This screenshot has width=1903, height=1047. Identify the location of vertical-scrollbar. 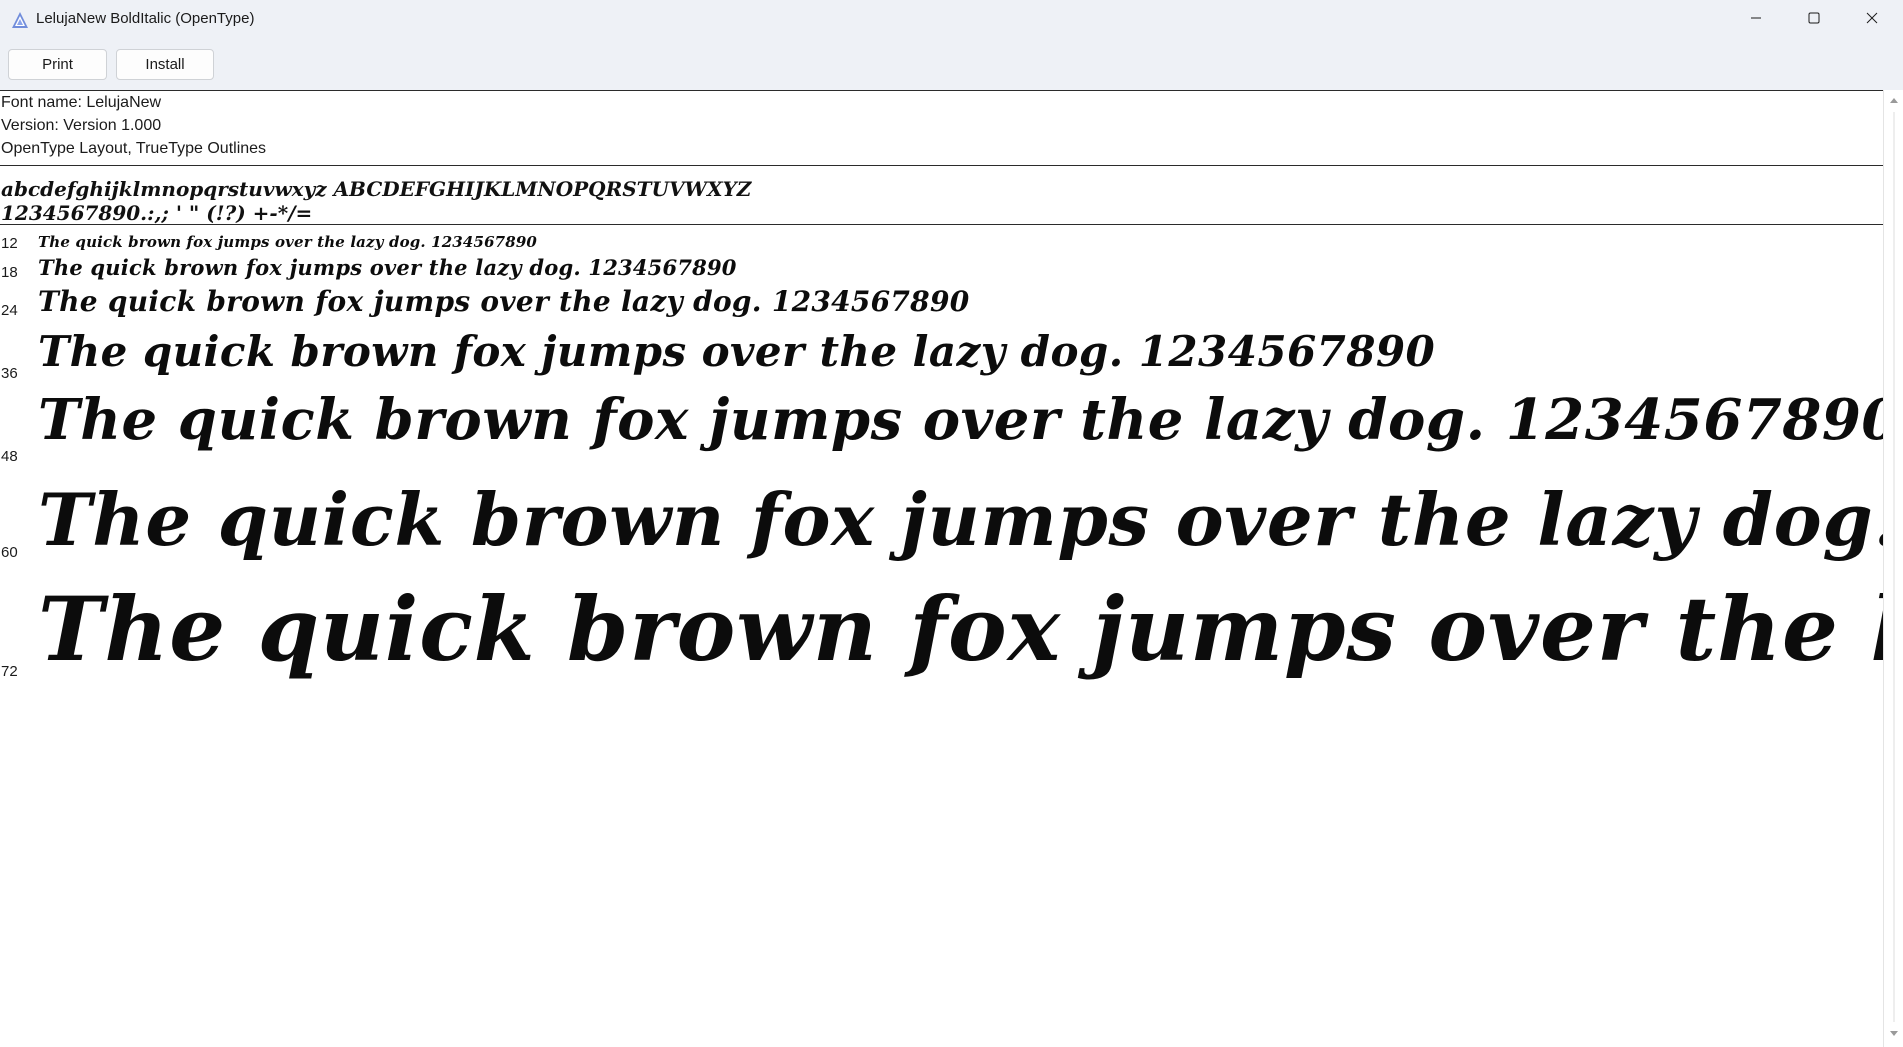
(1893, 568).